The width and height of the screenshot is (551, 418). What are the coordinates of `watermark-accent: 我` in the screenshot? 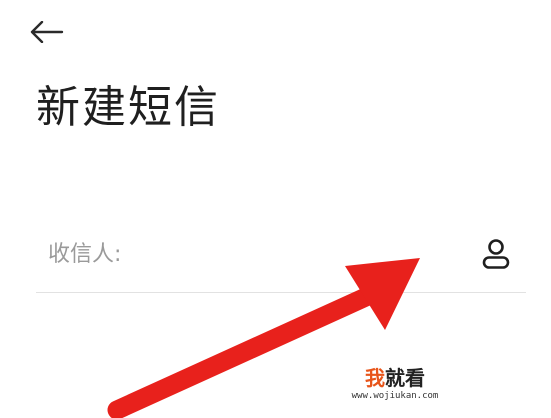 It's located at (375, 378).